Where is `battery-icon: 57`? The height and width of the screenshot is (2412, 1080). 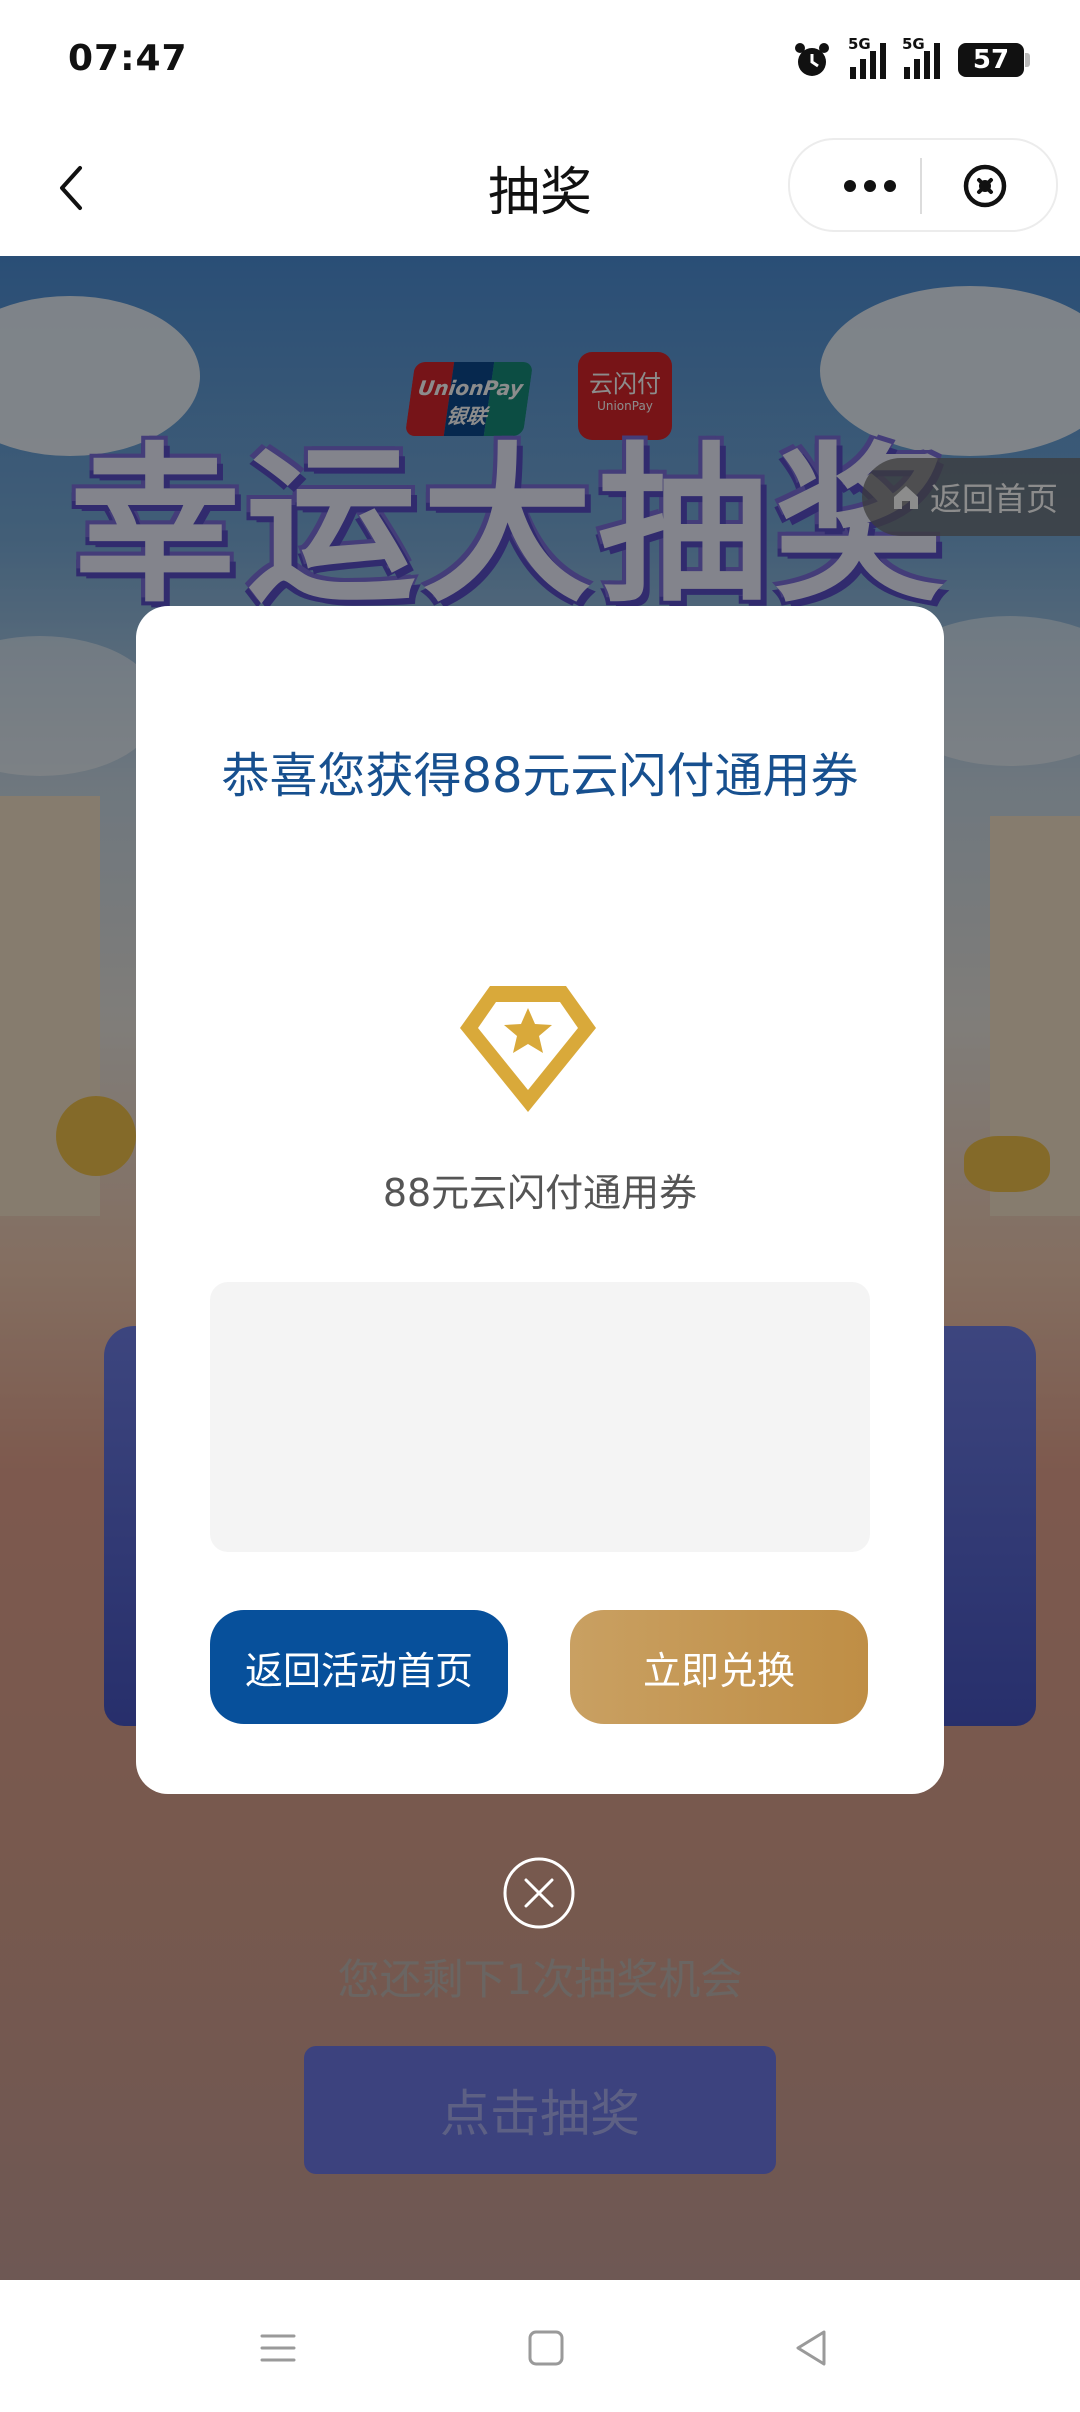
battery-icon: 57 is located at coordinates (994, 60).